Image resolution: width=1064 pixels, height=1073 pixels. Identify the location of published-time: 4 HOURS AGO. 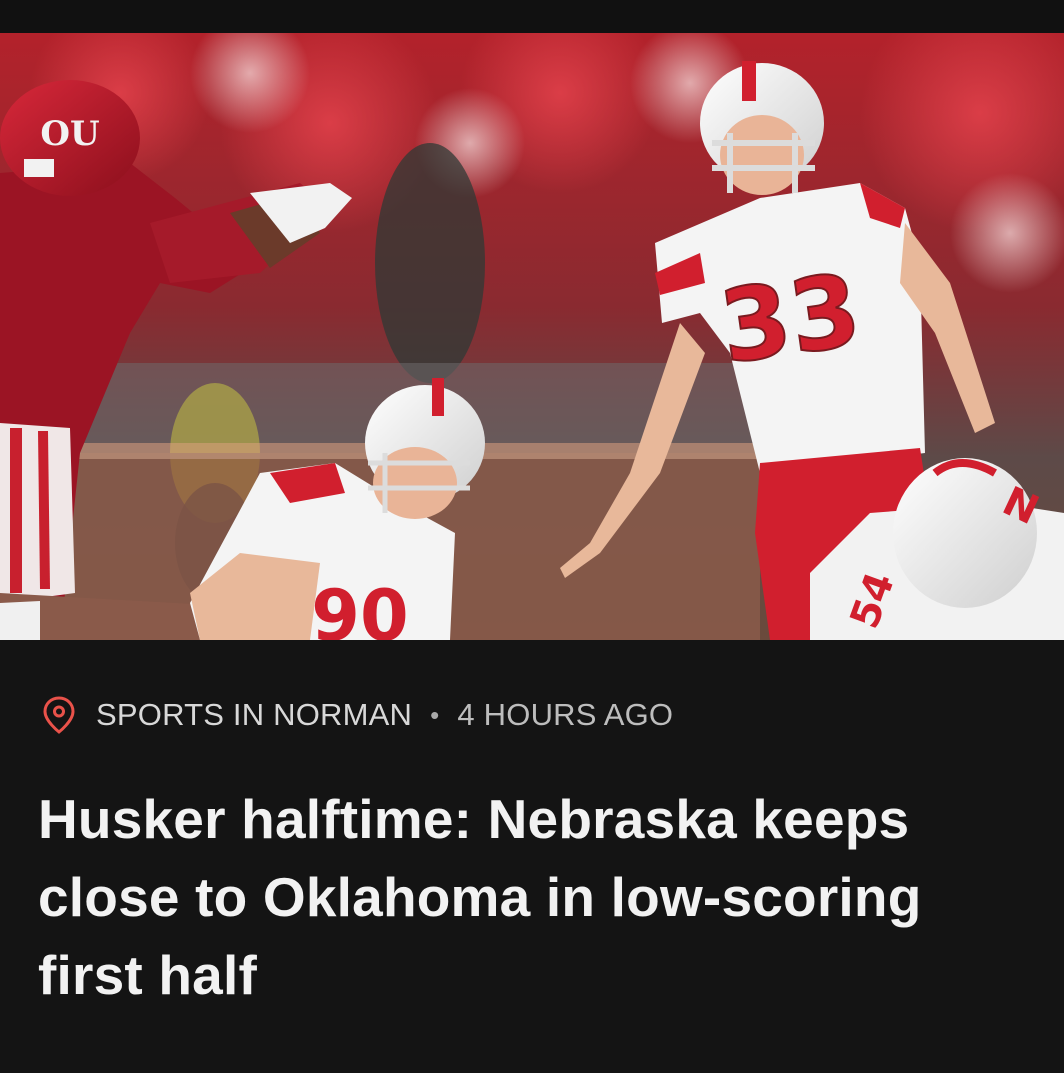
(565, 714).